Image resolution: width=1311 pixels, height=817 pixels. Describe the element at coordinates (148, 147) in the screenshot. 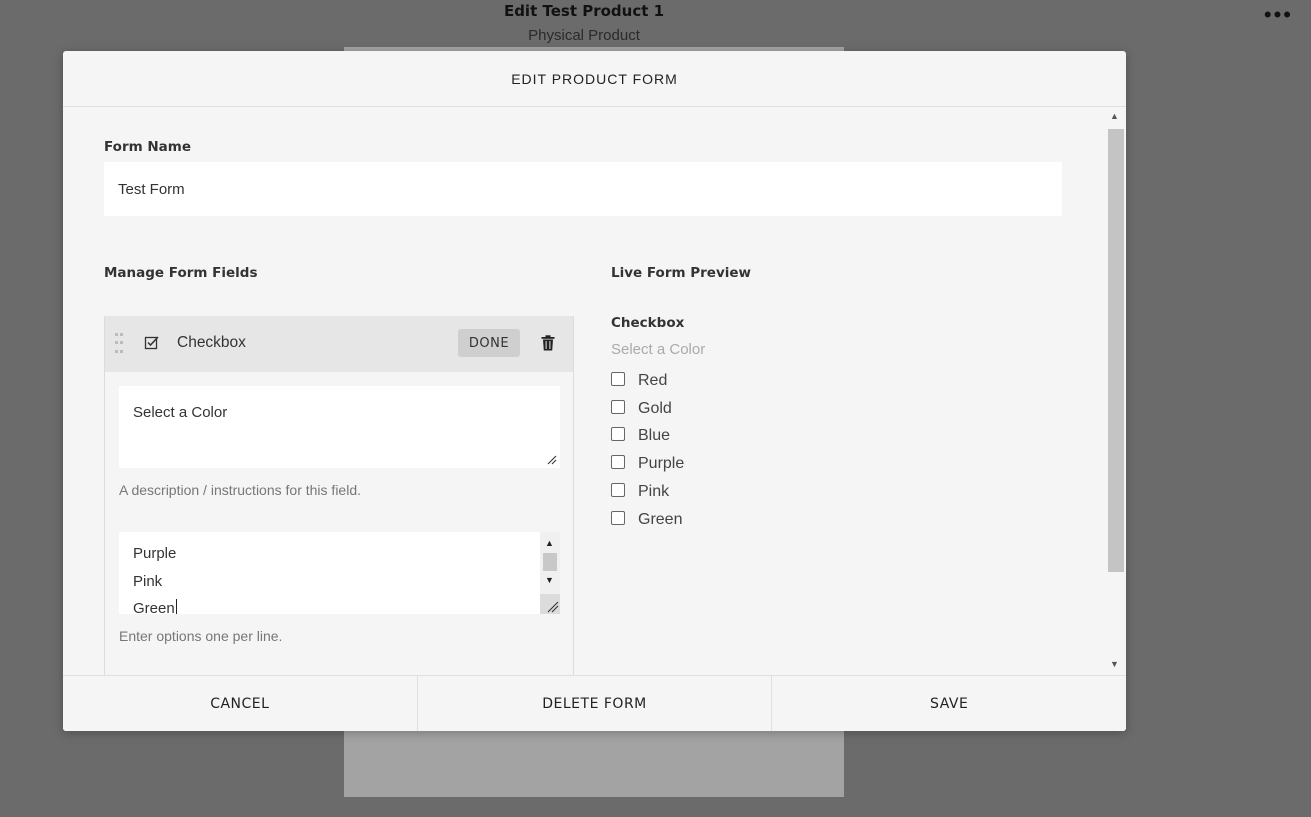

I see `form-name-label: Form Name` at that location.